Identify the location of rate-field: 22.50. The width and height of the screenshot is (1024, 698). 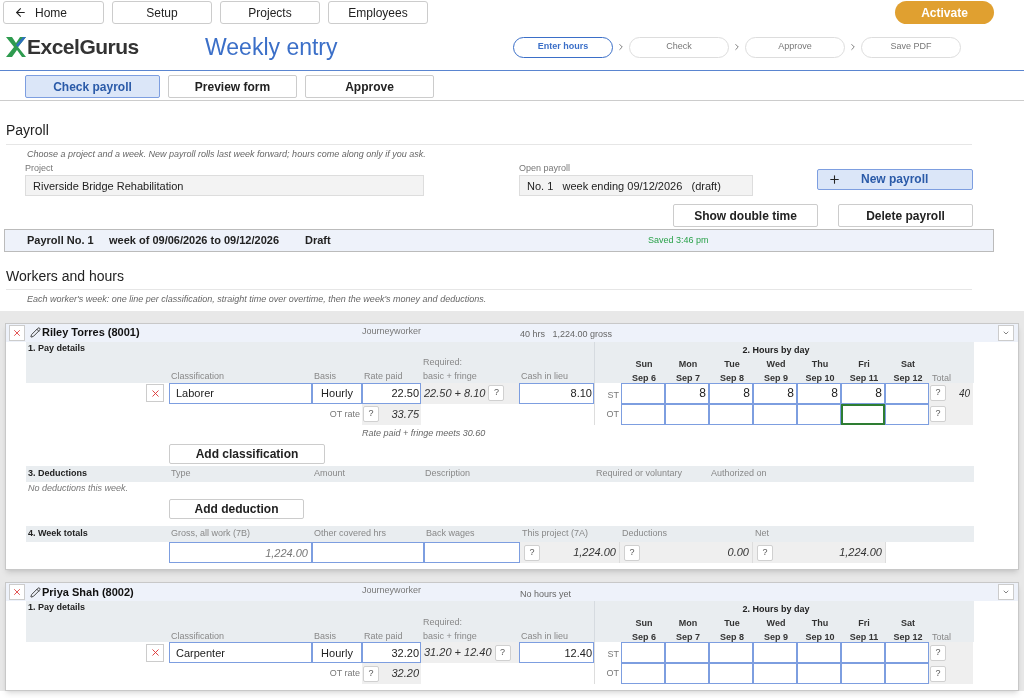
(391, 393).